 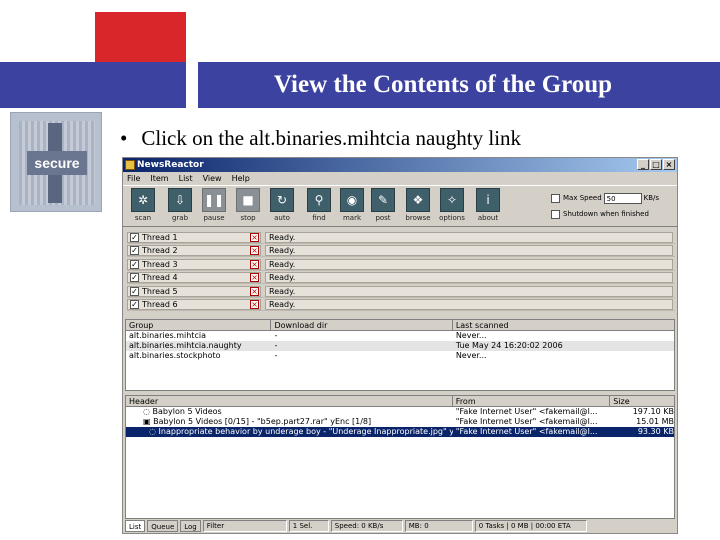 I want to click on pause-icon: ❚❚, so click(x=214, y=200).